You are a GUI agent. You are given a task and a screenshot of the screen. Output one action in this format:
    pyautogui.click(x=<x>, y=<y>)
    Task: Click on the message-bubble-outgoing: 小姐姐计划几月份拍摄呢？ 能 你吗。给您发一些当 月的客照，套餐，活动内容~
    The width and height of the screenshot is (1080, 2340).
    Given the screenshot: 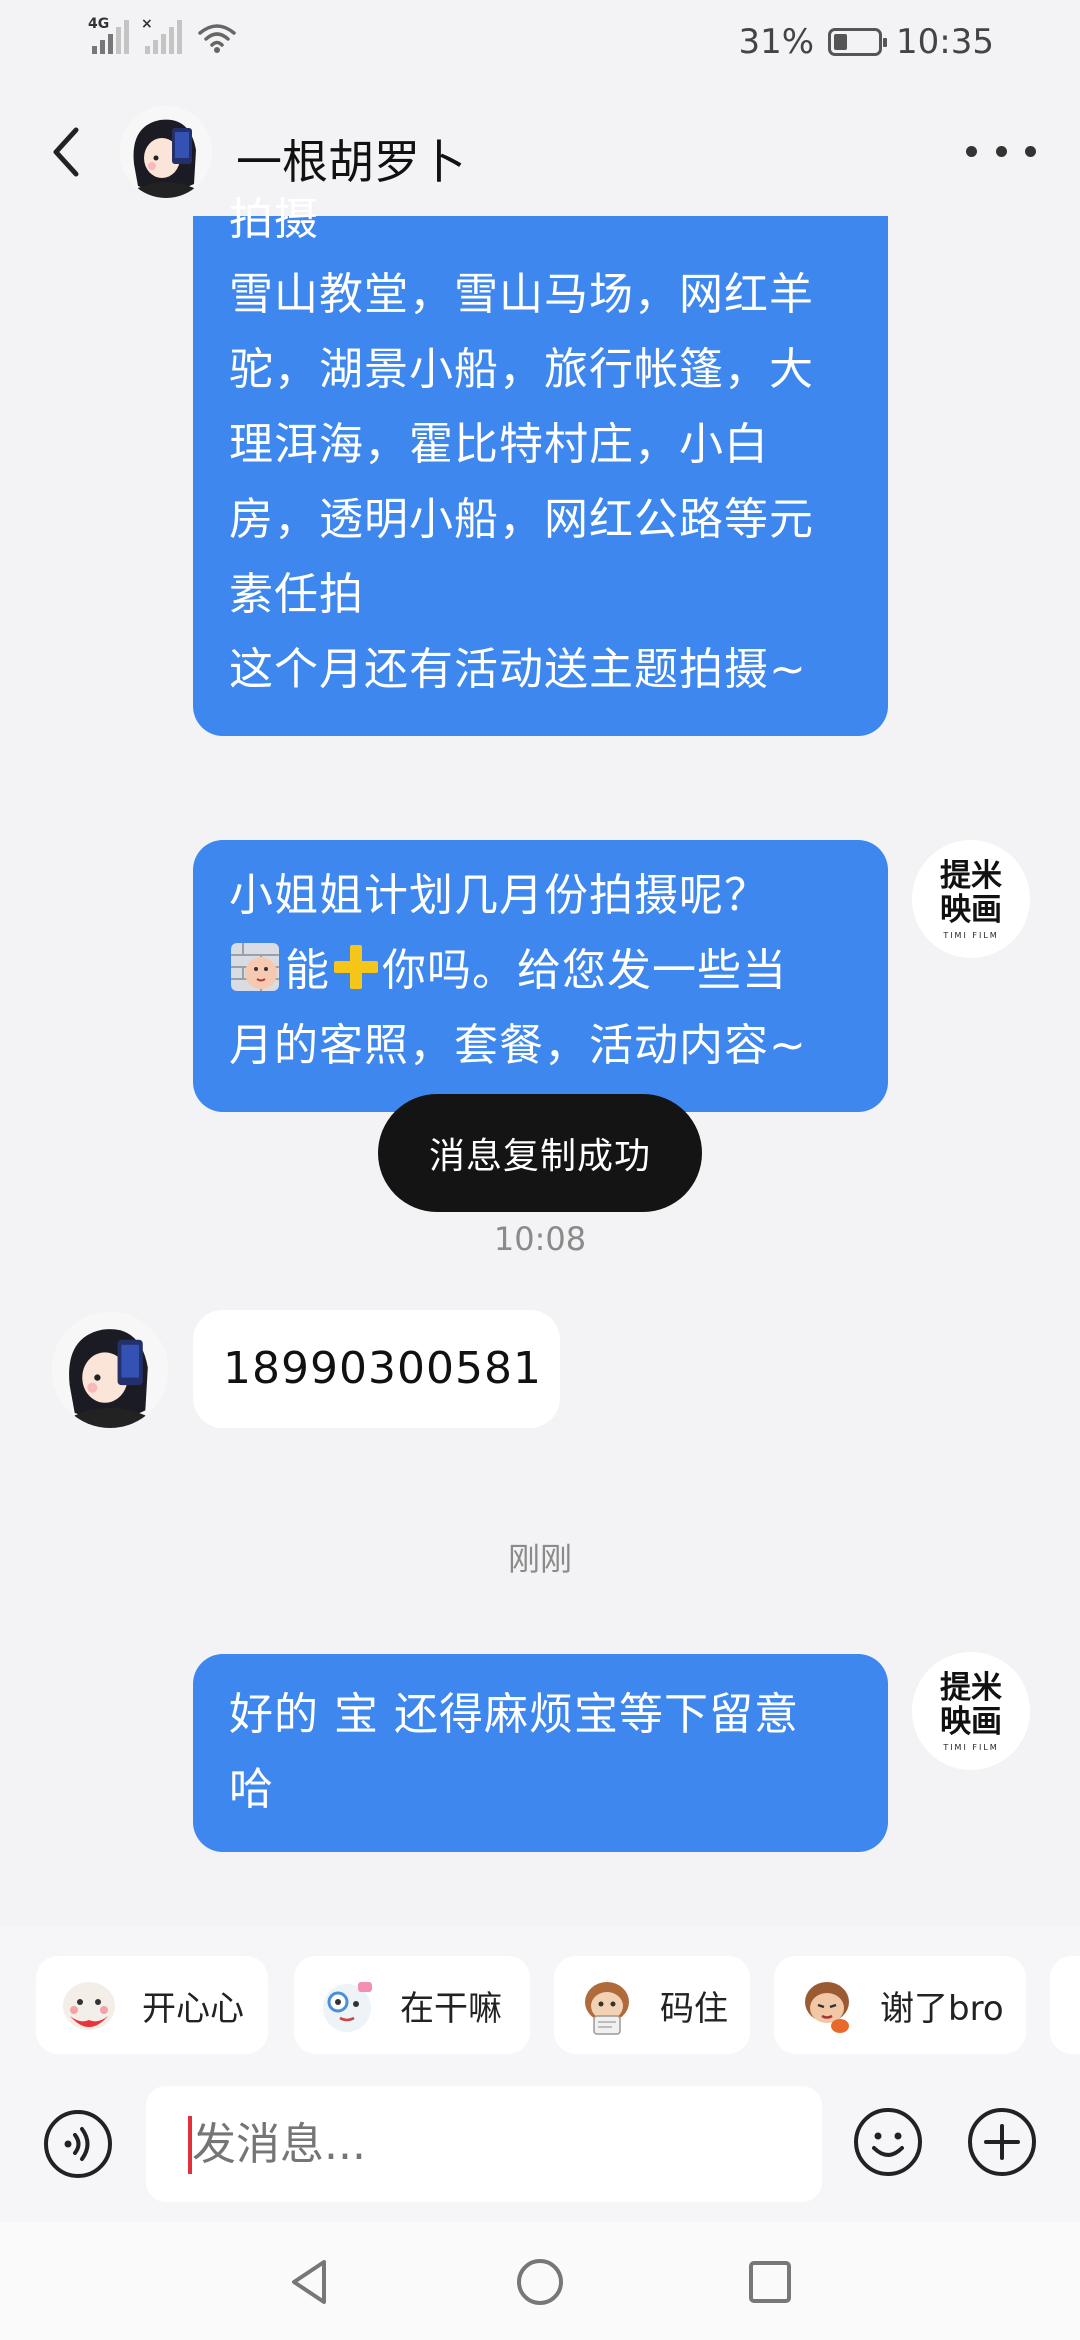 What is the action you would take?
    pyautogui.click(x=540, y=976)
    